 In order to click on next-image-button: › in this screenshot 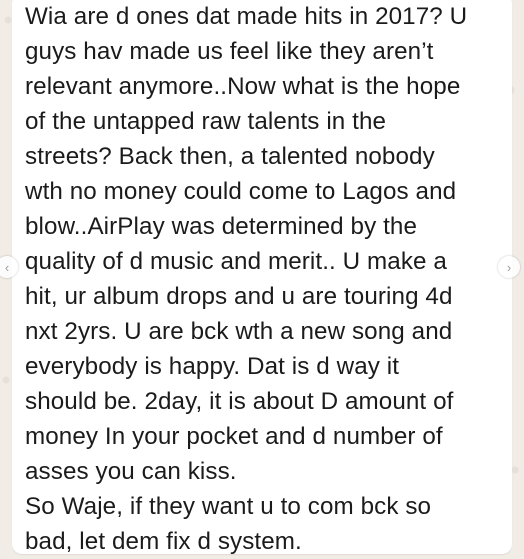, I will do `click(509, 267)`.